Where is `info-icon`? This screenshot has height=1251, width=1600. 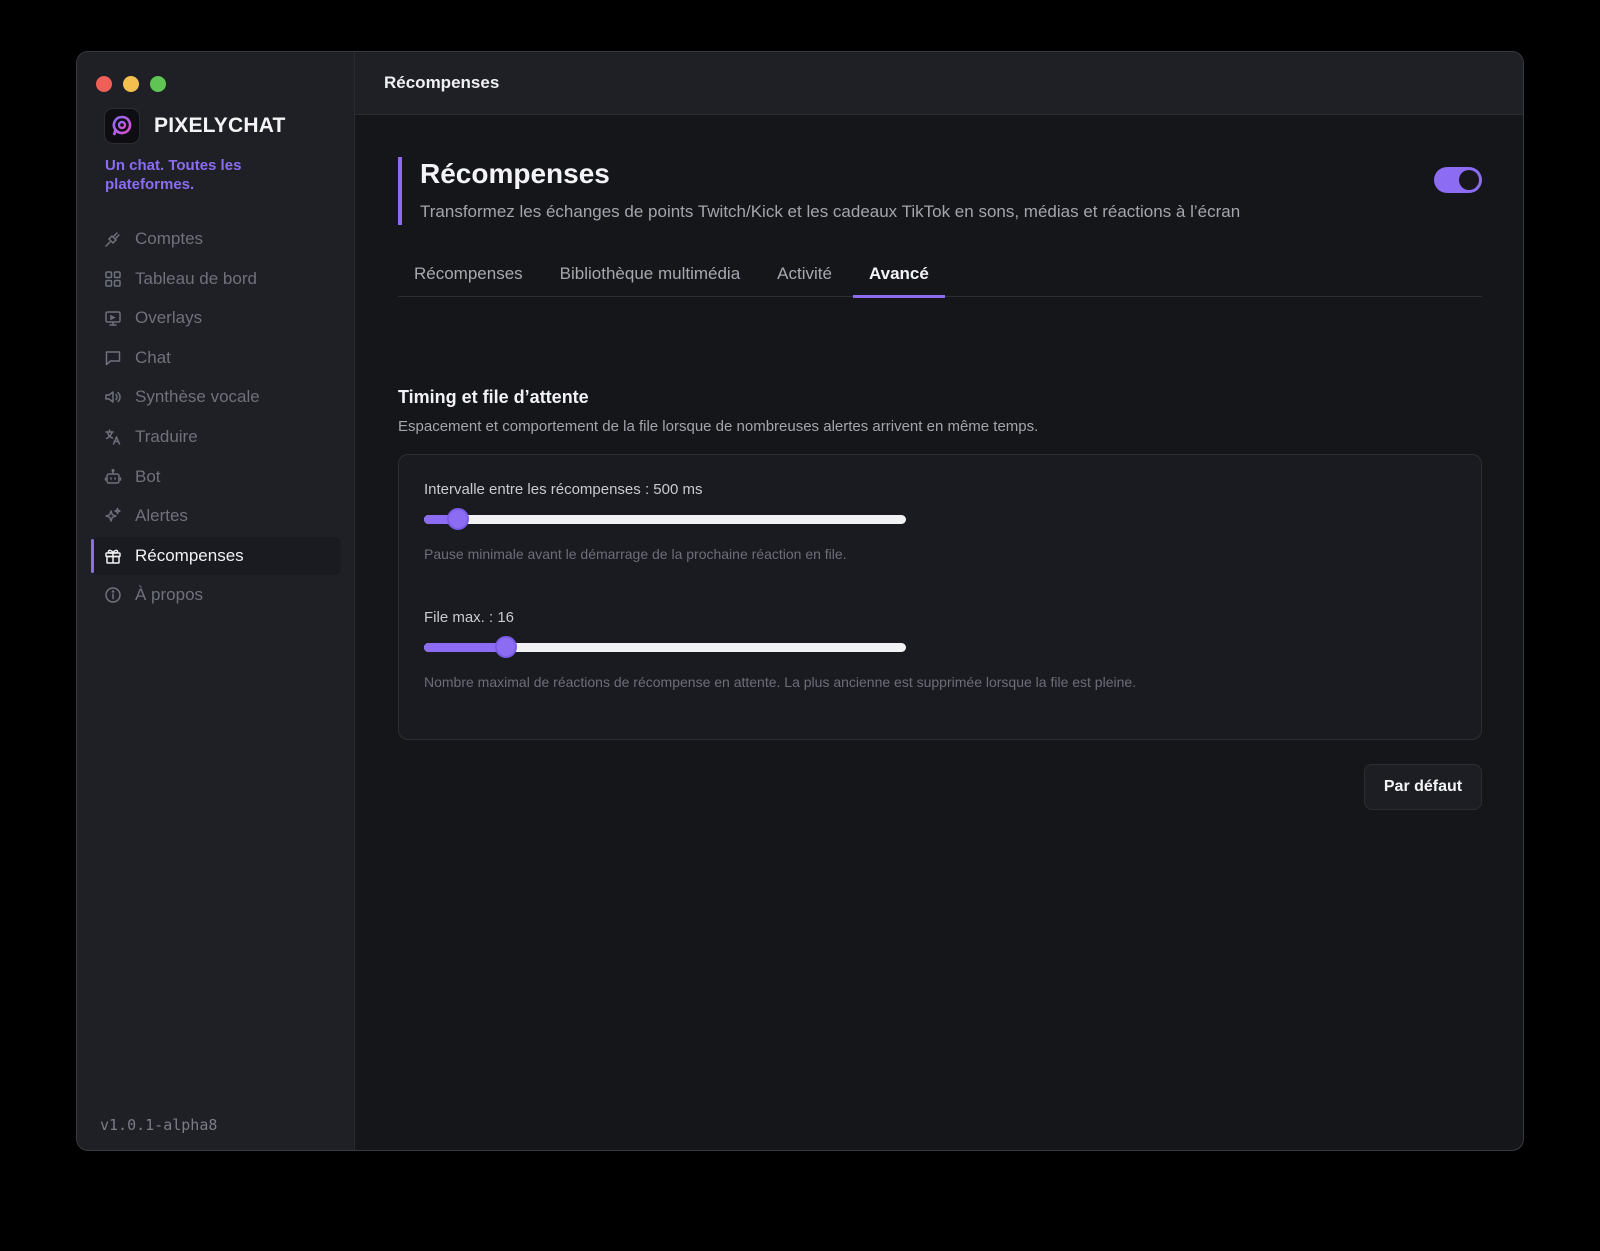
info-icon is located at coordinates (113, 595).